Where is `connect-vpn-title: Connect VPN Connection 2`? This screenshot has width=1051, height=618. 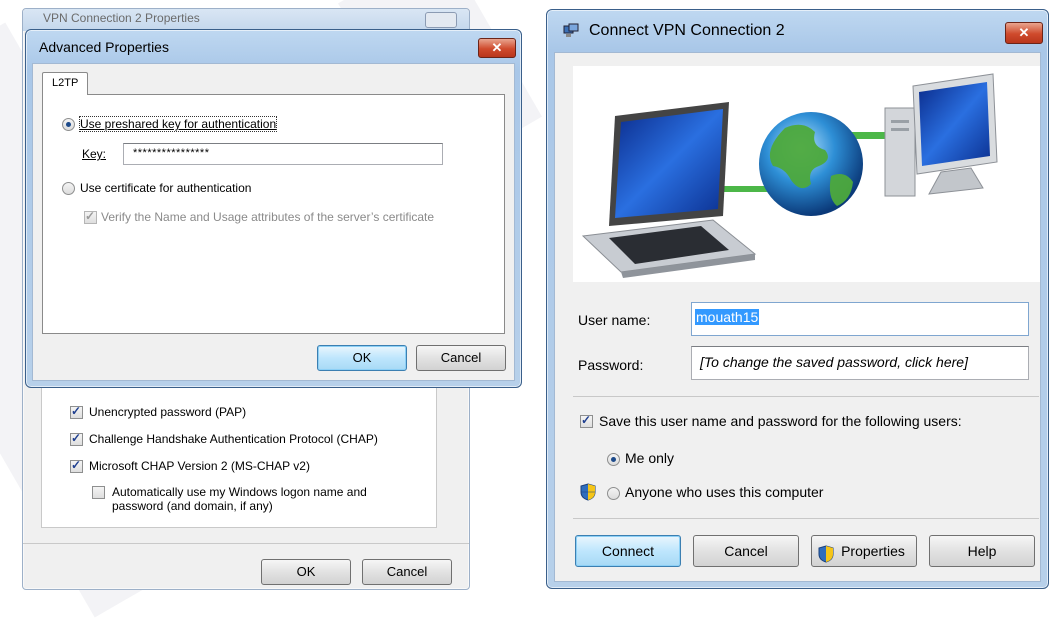
connect-vpn-title: Connect VPN Connection 2 is located at coordinates (687, 30).